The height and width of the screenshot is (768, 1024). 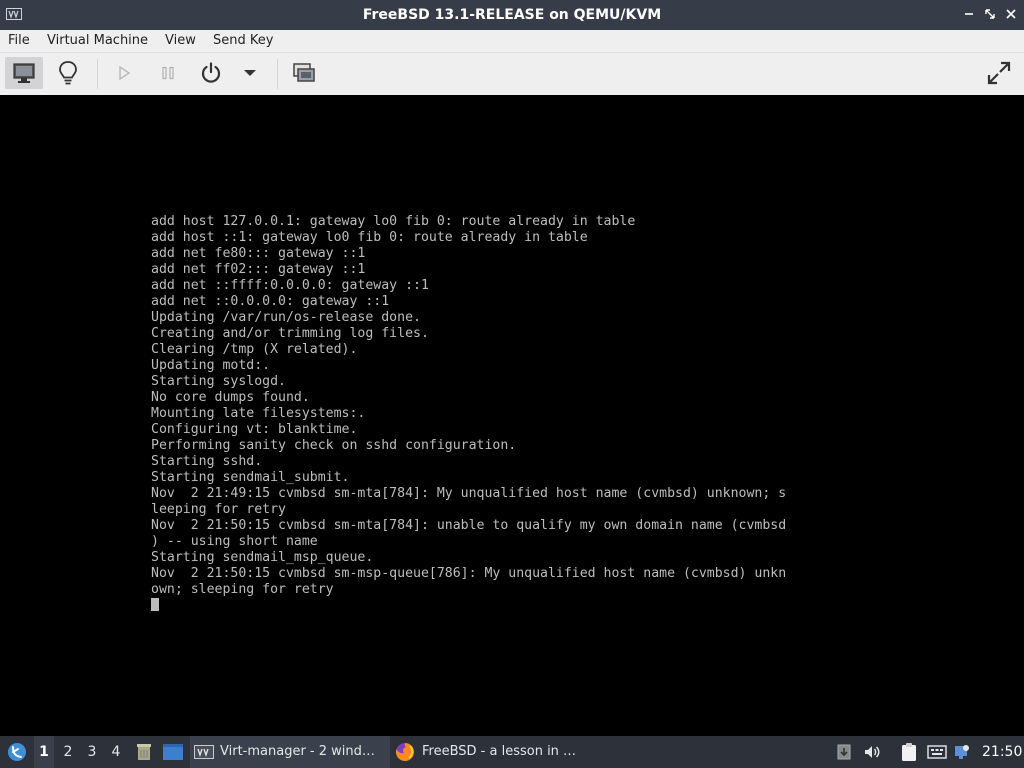 I want to click on snapshots-button, so click(x=304, y=73).